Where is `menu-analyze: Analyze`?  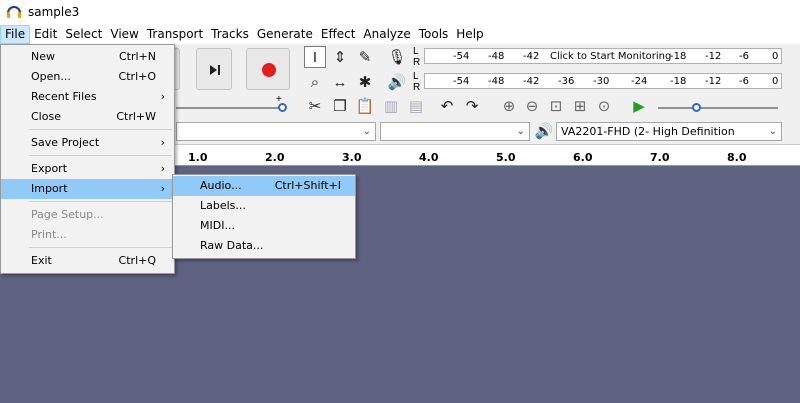 menu-analyze: Analyze is located at coordinates (386, 34).